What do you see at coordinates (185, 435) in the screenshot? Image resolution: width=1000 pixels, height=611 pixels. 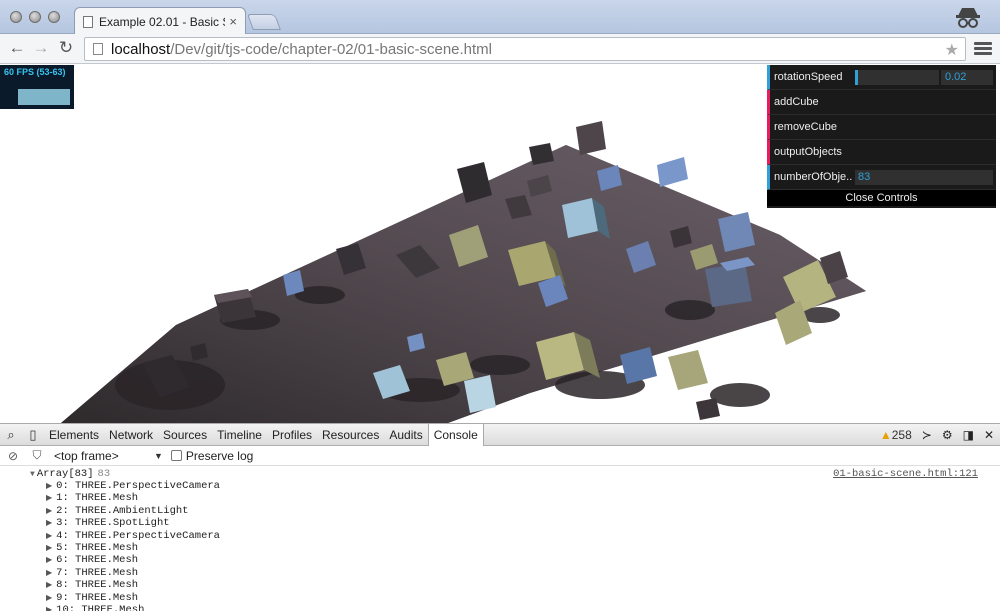 I see `tab-sources: Sources` at bounding box center [185, 435].